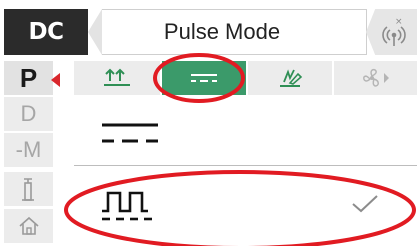 The image size is (417, 246). Describe the element at coordinates (95, 32) in the screenshot. I see `chevron-left-icon` at that location.